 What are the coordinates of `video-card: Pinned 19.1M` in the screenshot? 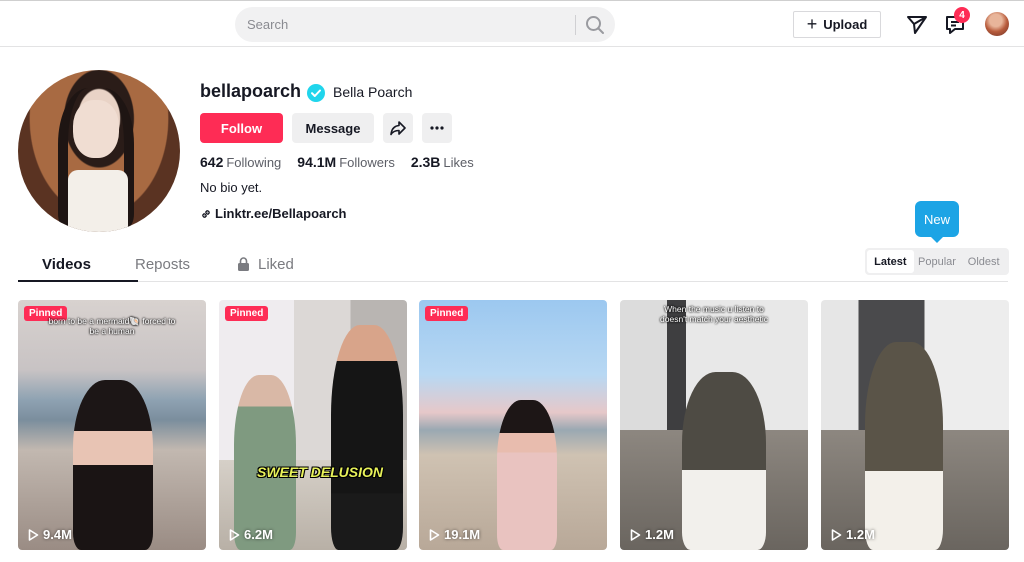 It's located at (513, 425).